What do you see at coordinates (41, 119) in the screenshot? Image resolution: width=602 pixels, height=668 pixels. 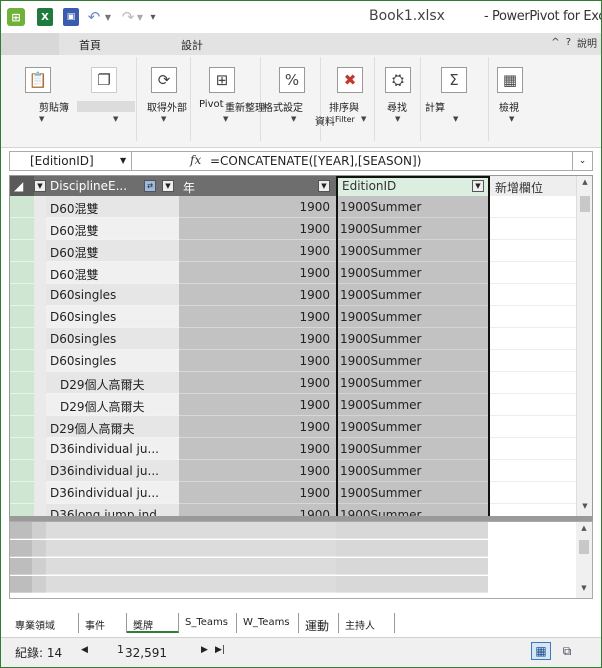 I see `paste-dropdown-icon: ▼` at bounding box center [41, 119].